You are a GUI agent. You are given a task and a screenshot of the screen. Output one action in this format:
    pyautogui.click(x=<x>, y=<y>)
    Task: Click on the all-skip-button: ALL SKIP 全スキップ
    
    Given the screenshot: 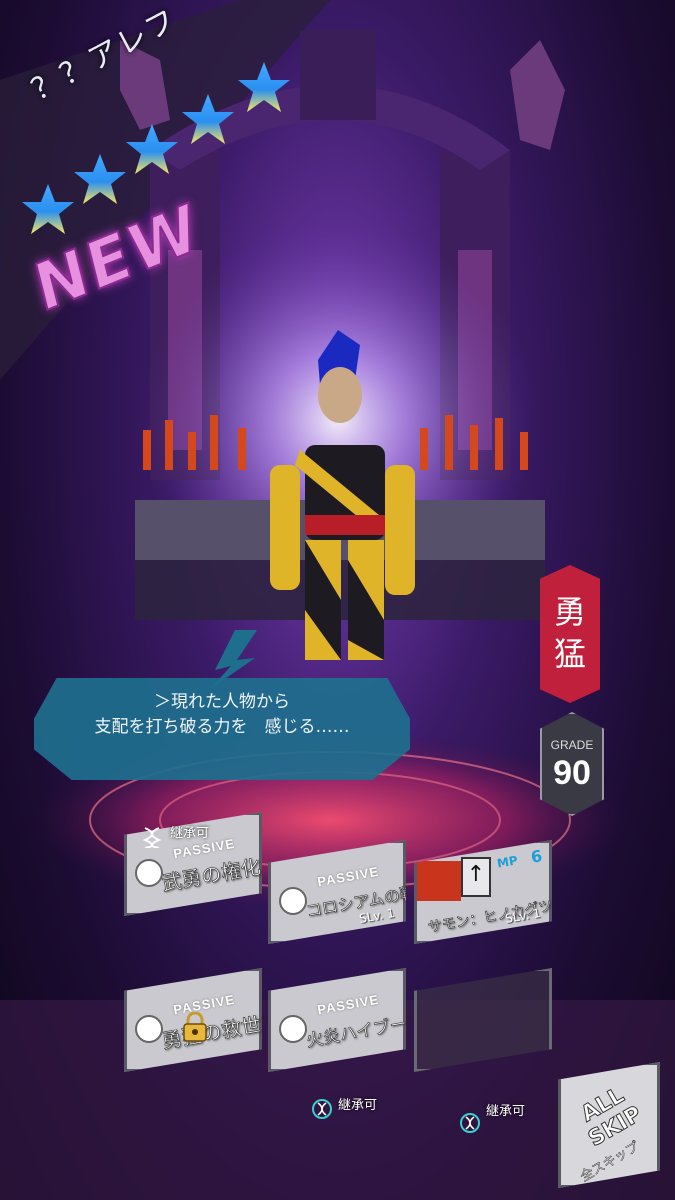 What is the action you would take?
    pyautogui.click(x=609, y=1125)
    